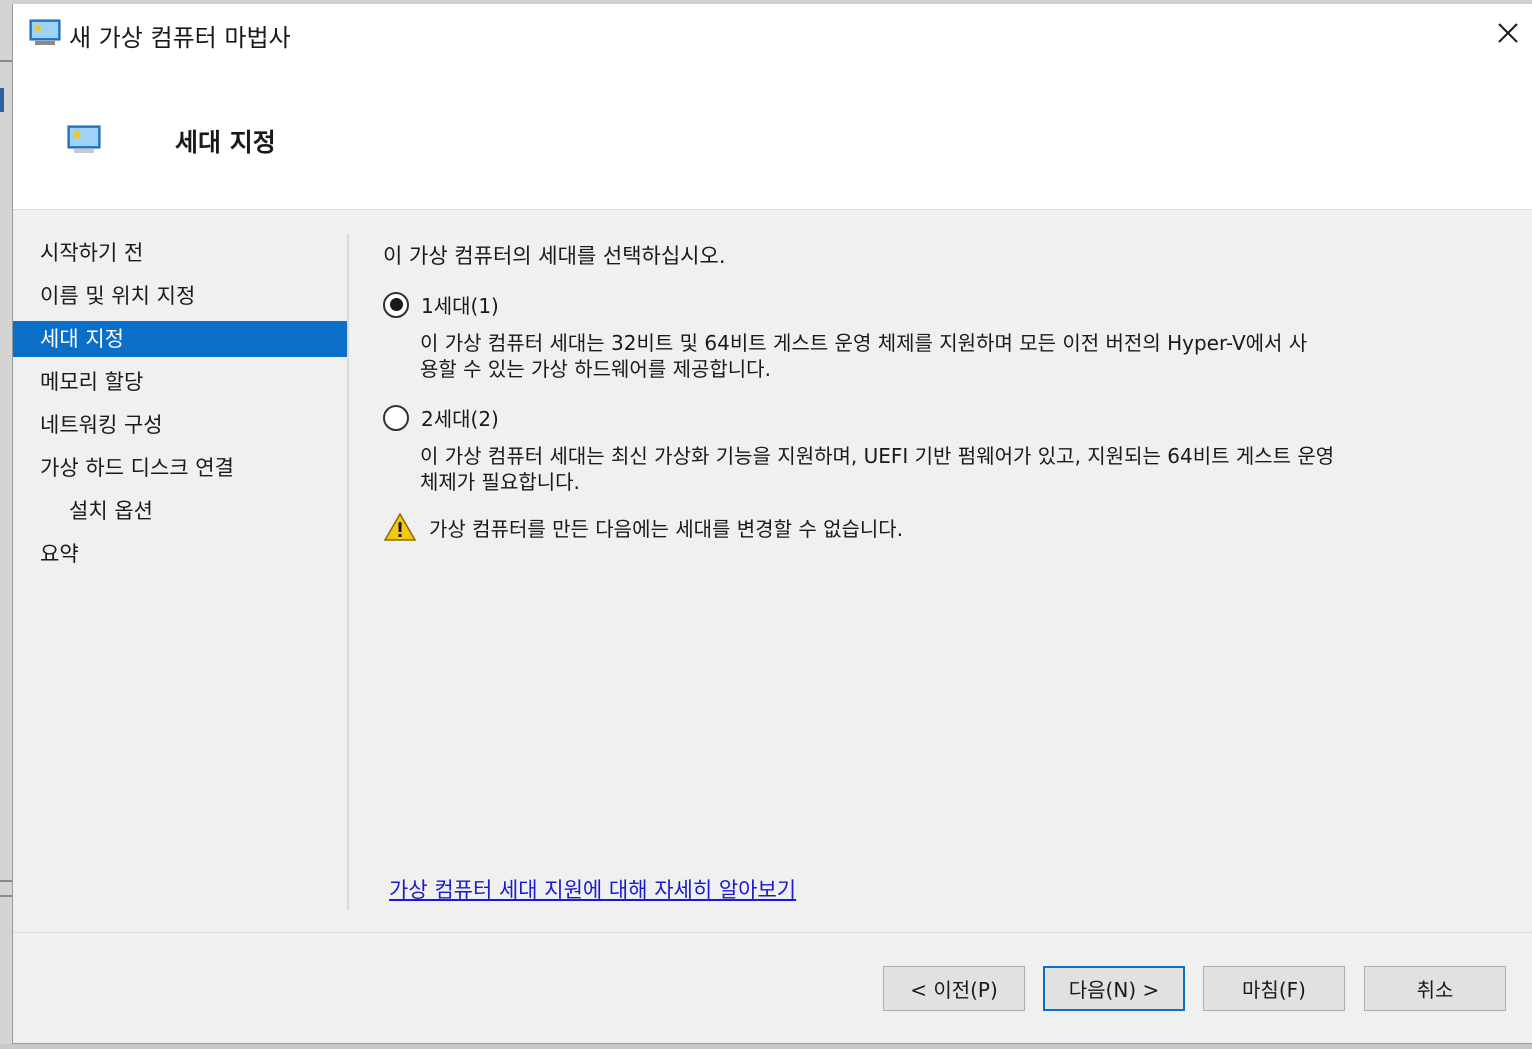 The height and width of the screenshot is (1049, 1532). I want to click on radio-selected-dot, so click(396, 304).